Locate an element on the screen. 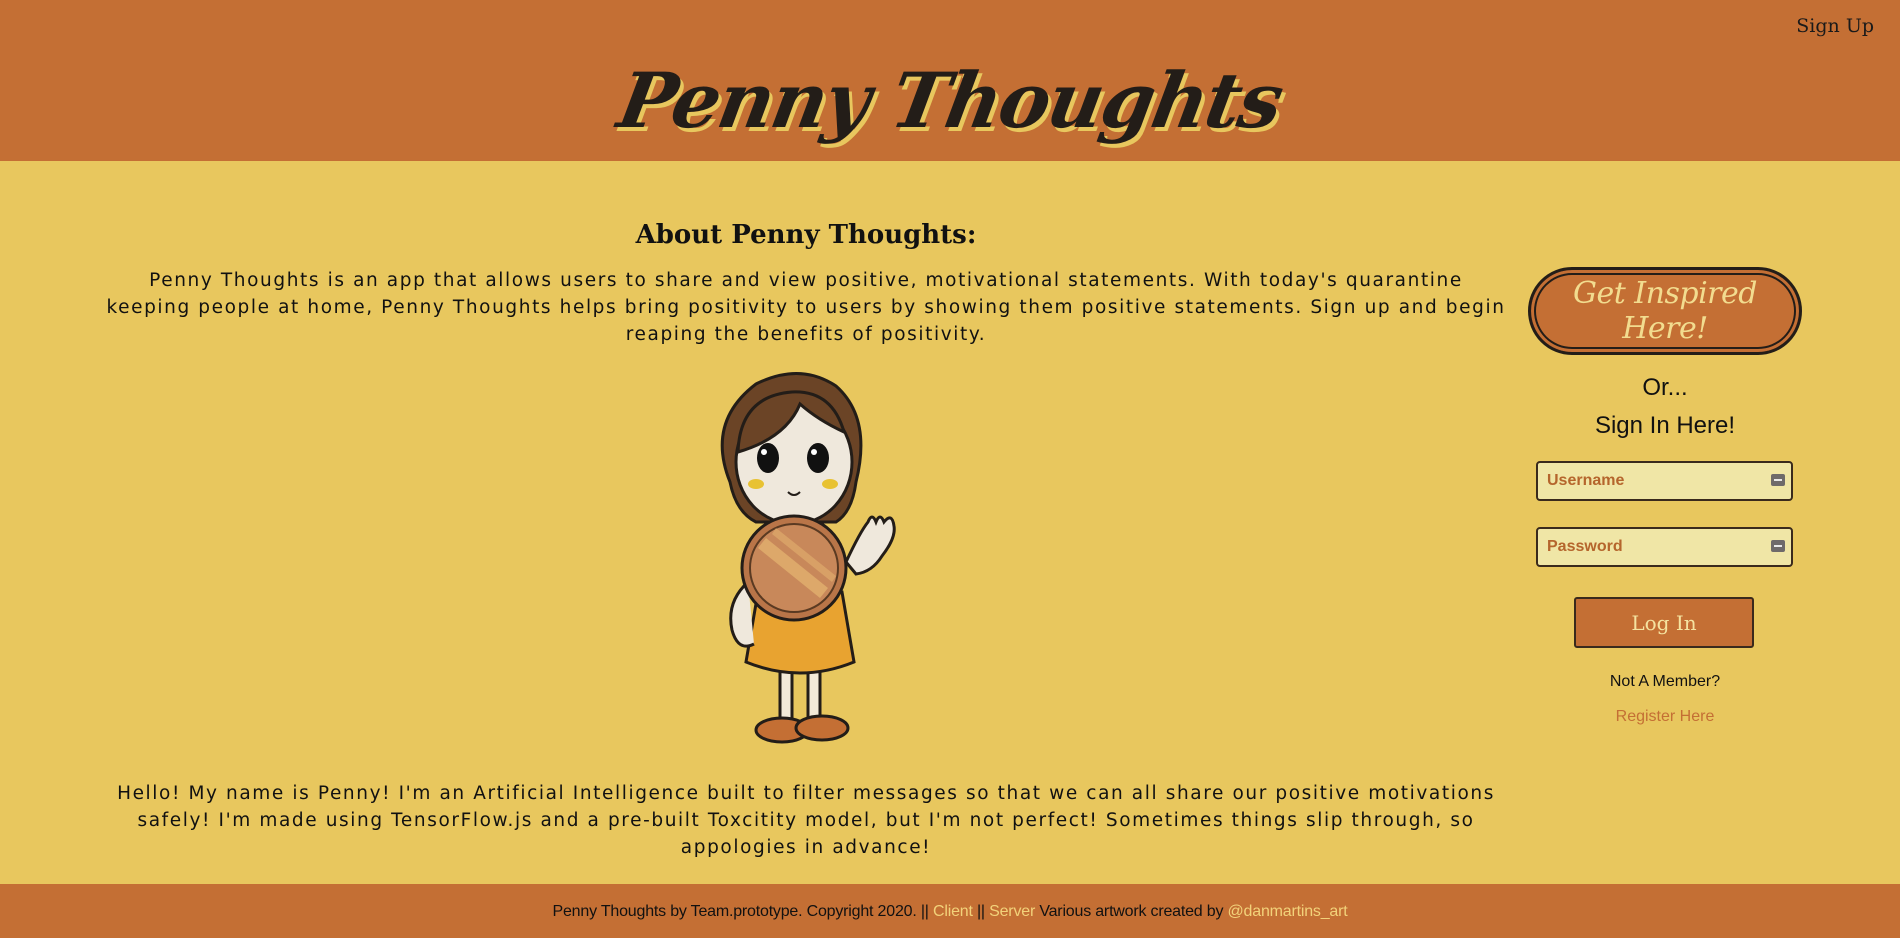 This screenshot has width=1900, height=938. signup-link: Sign Up is located at coordinates (1835, 26).